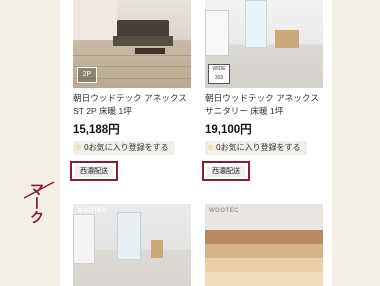 The height and width of the screenshot is (286, 380). I want to click on floor-plank, so click(132, 55).